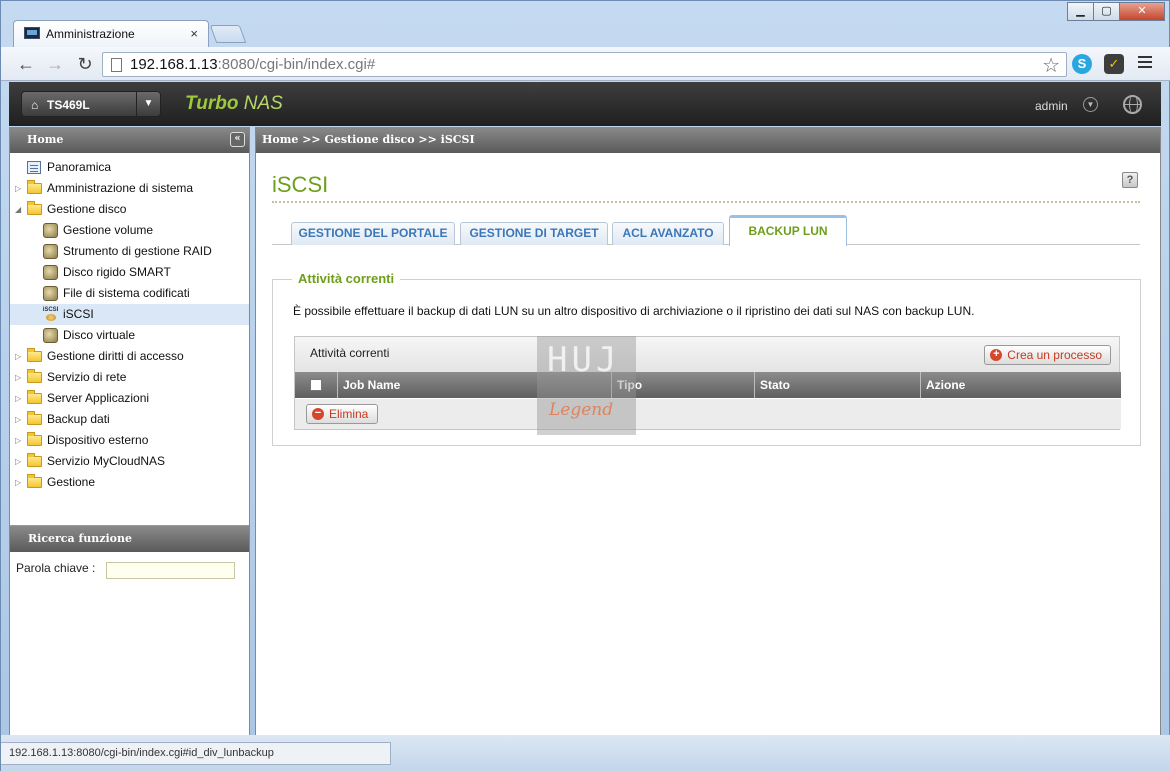 The height and width of the screenshot is (771, 1170). I want to click on tab-gestione-portale: GESTIONE DEL PORTALE, so click(373, 233).